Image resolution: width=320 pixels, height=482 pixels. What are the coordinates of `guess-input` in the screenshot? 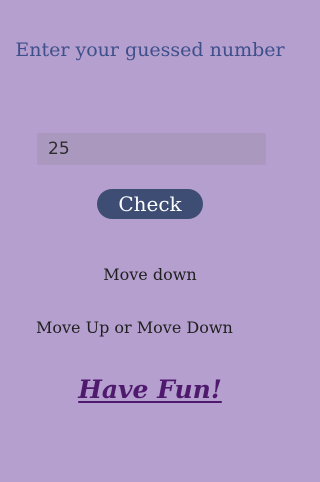 It's located at (151, 149).